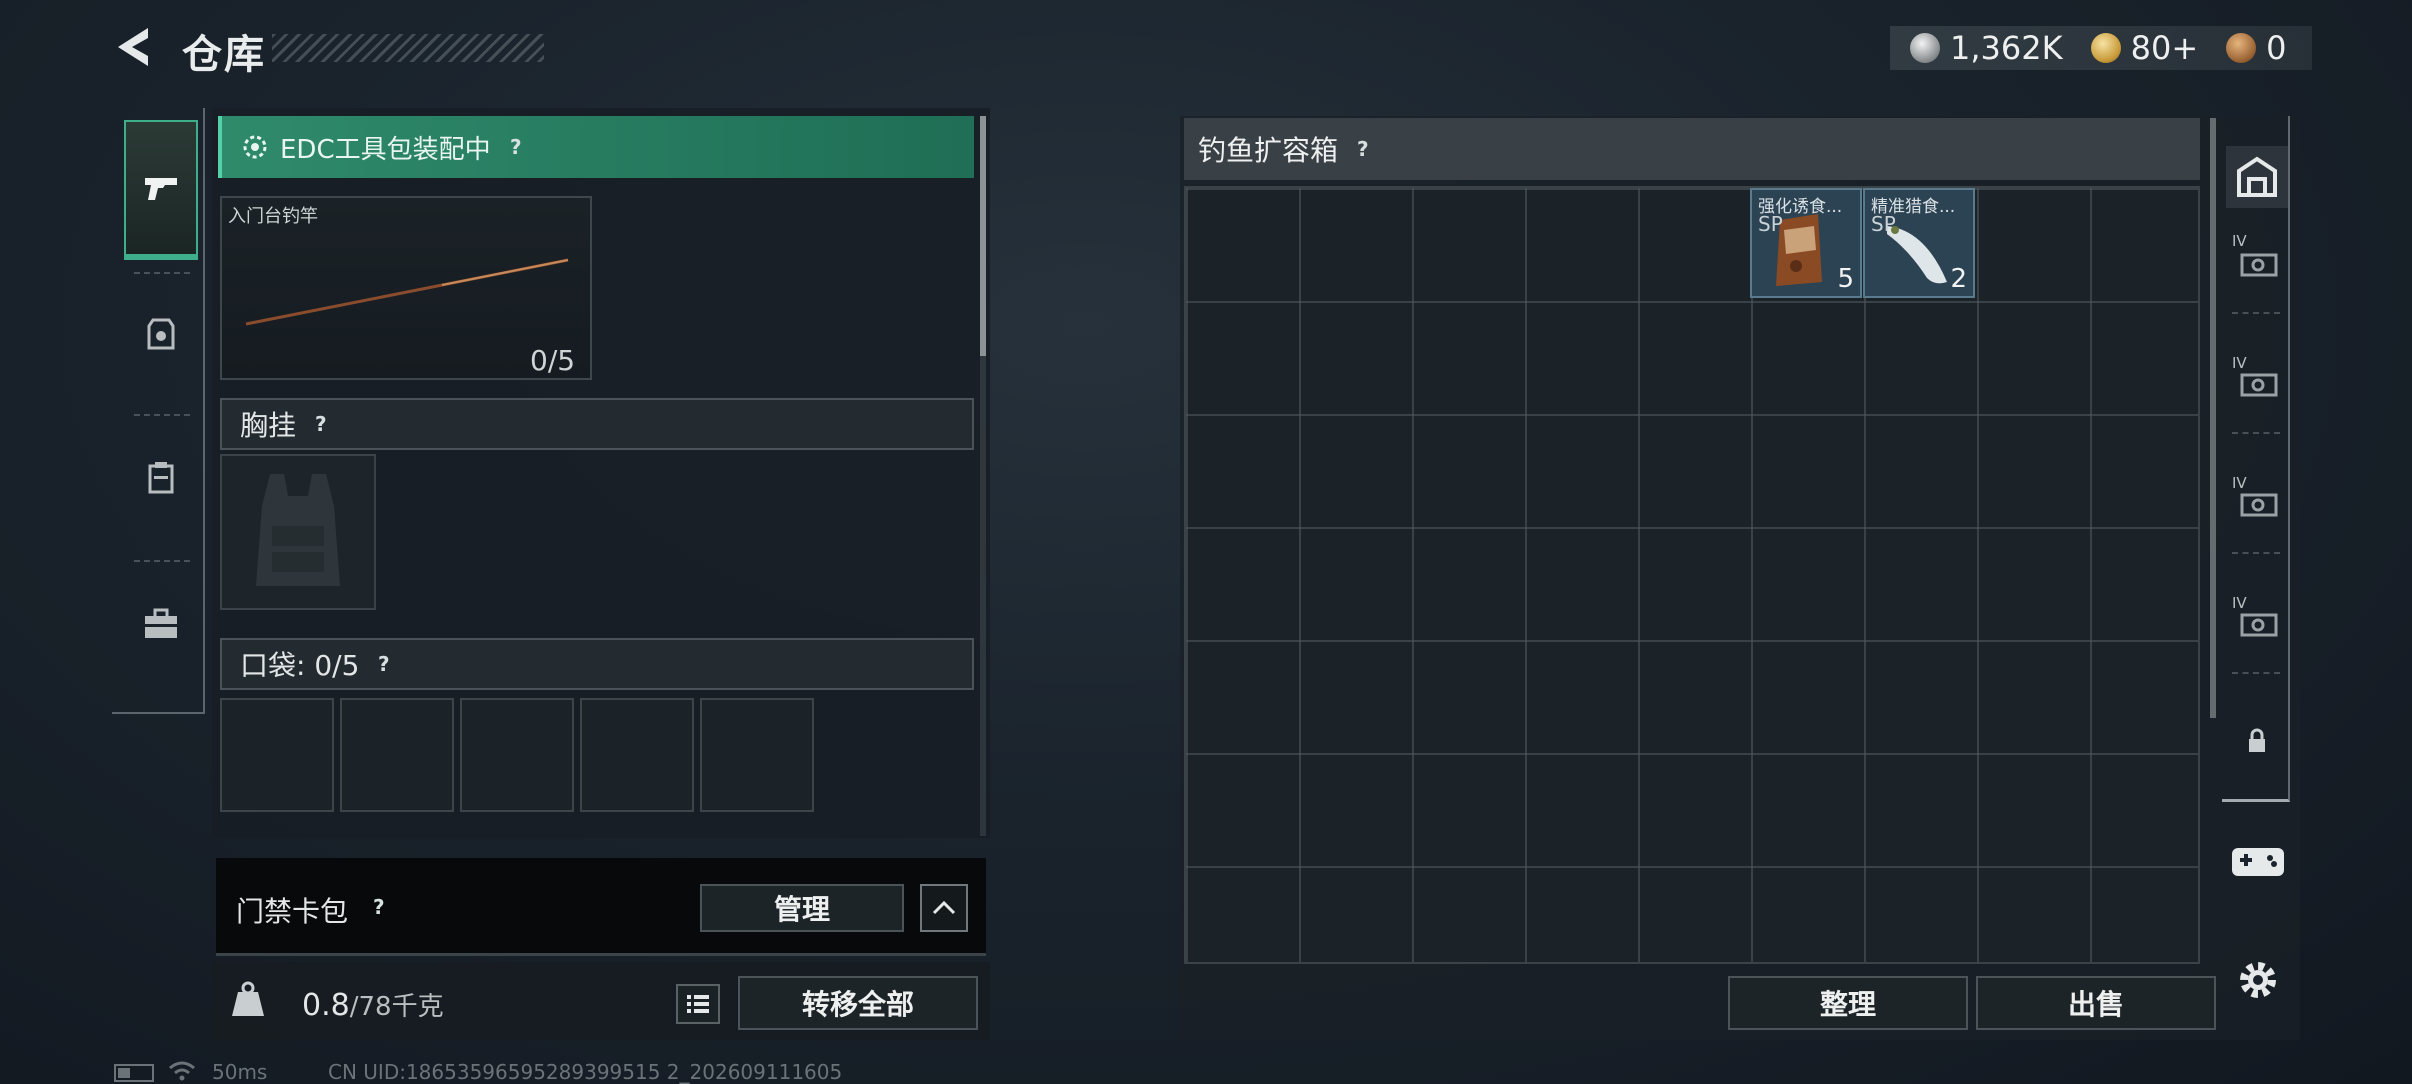 The height and width of the screenshot is (1084, 2412). I want to click on storage-title-bar: 钓鱼扩容箱 ?, so click(1692, 149).